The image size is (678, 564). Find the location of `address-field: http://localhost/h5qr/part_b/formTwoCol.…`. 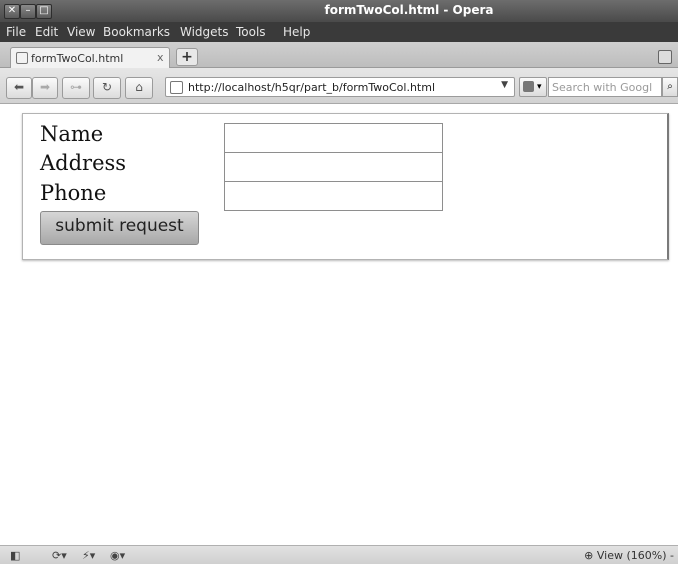

address-field: http://localhost/h5qr/part_b/formTwoCol.… is located at coordinates (340, 87).